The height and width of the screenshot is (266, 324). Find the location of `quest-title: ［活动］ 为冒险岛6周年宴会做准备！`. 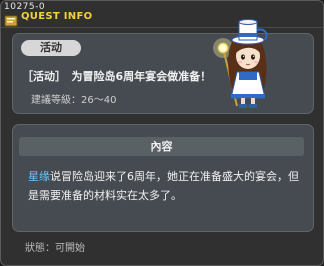

quest-title: ［活动］ 为冒险岛6周年宴会做准备！ is located at coordinates (117, 76).